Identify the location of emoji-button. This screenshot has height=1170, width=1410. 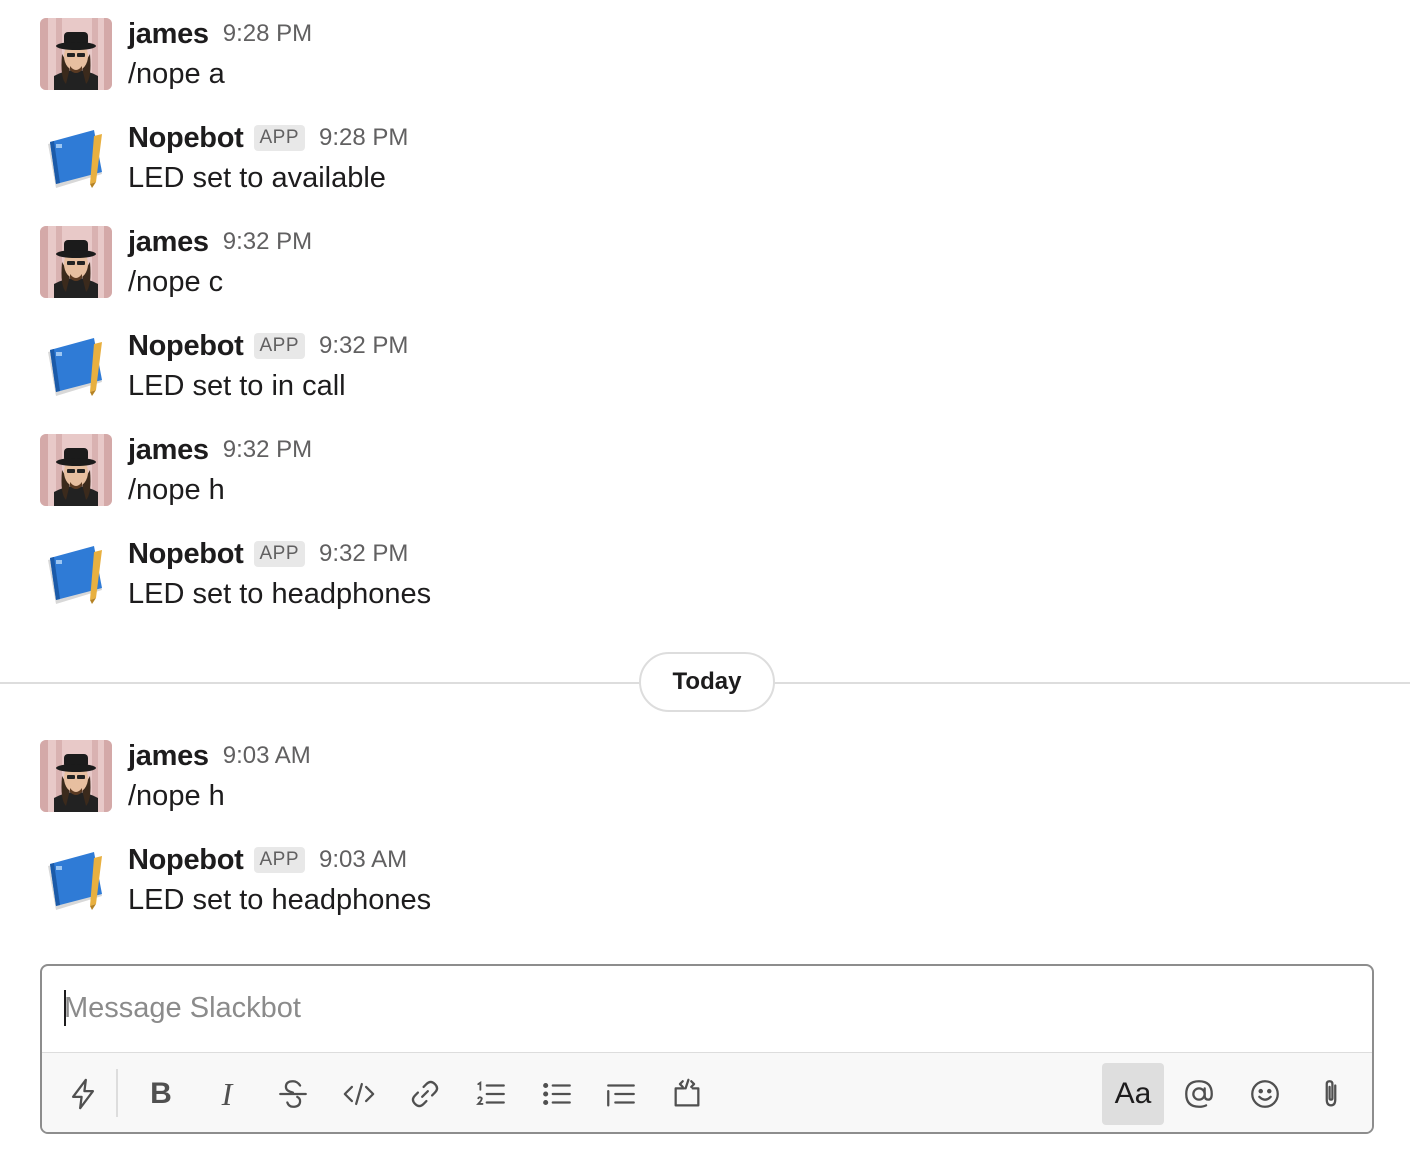
(1265, 1094).